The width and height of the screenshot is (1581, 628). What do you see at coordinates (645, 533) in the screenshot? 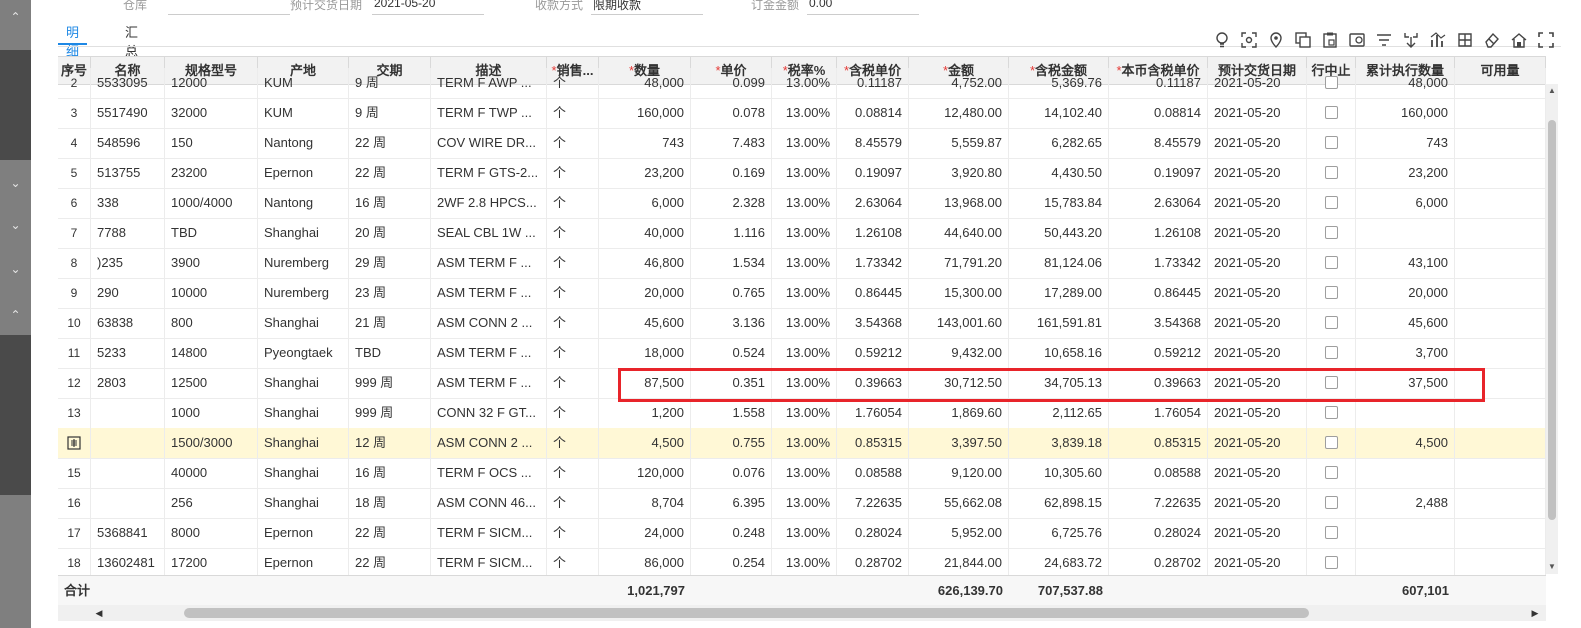
I see `cell-quantity: 24,000` at bounding box center [645, 533].